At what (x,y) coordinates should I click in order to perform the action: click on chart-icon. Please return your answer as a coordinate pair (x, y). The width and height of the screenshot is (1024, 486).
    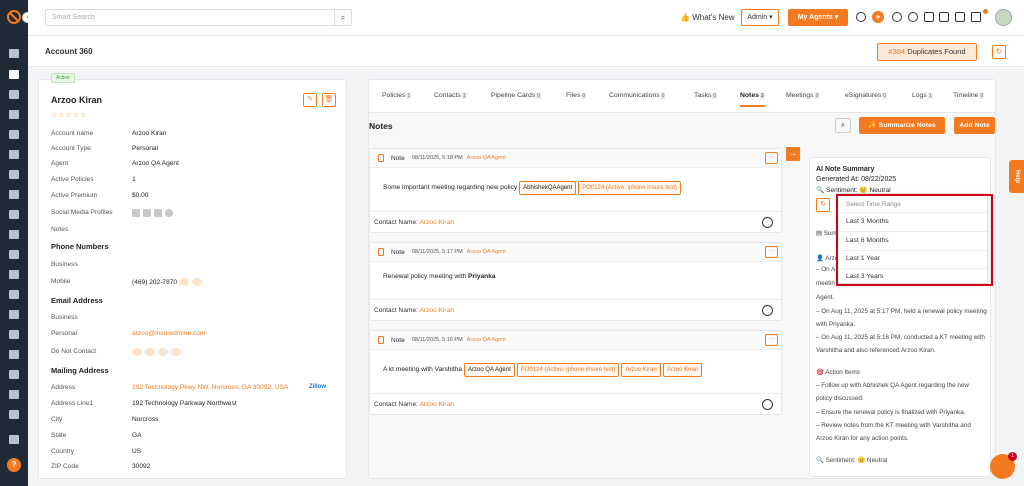
    Looking at the image, I should click on (14, 394).